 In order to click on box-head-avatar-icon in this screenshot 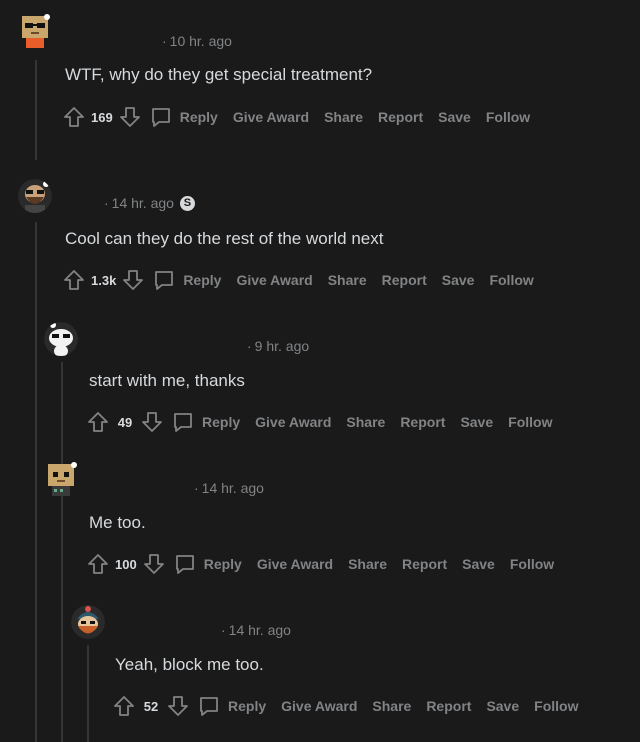, I will do `click(62, 479)`.